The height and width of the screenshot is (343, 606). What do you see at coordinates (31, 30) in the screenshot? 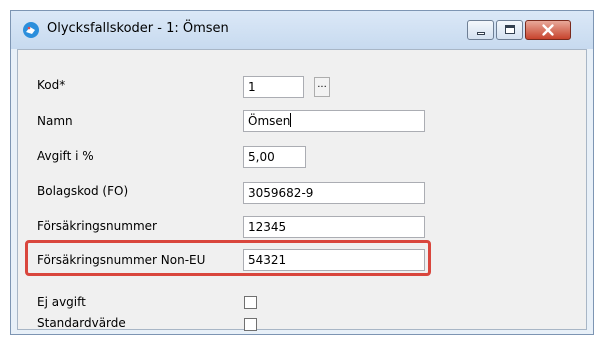
I see `app-icon` at bounding box center [31, 30].